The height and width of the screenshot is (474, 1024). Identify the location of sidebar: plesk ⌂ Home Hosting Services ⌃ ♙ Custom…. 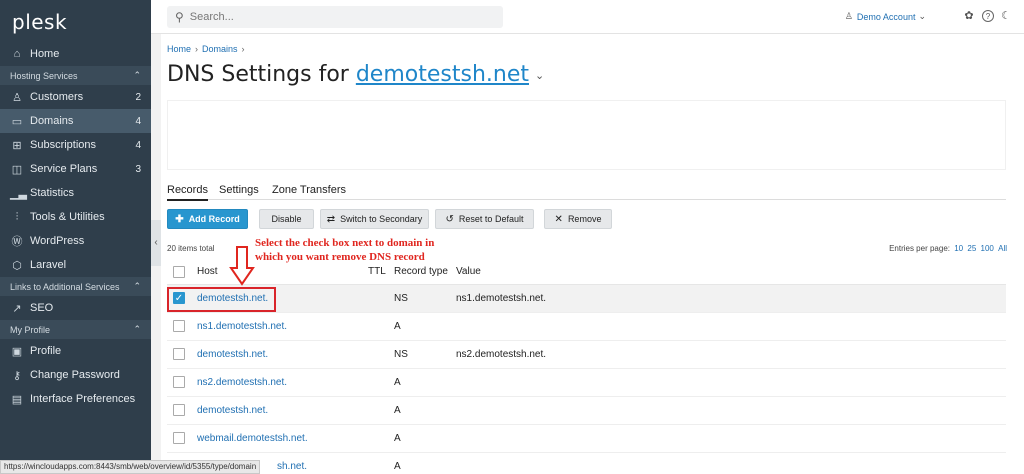
(75, 237).